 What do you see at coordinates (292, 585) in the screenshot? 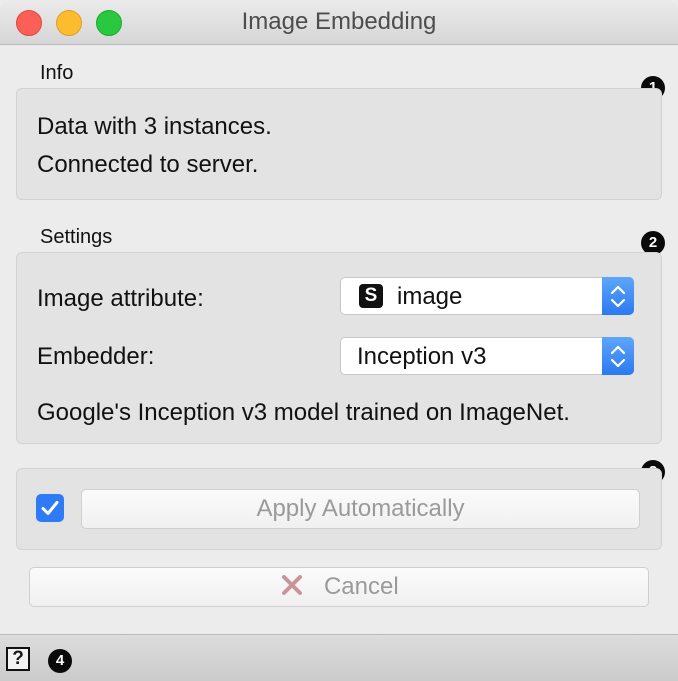
I see `x-cancel-icon` at bounding box center [292, 585].